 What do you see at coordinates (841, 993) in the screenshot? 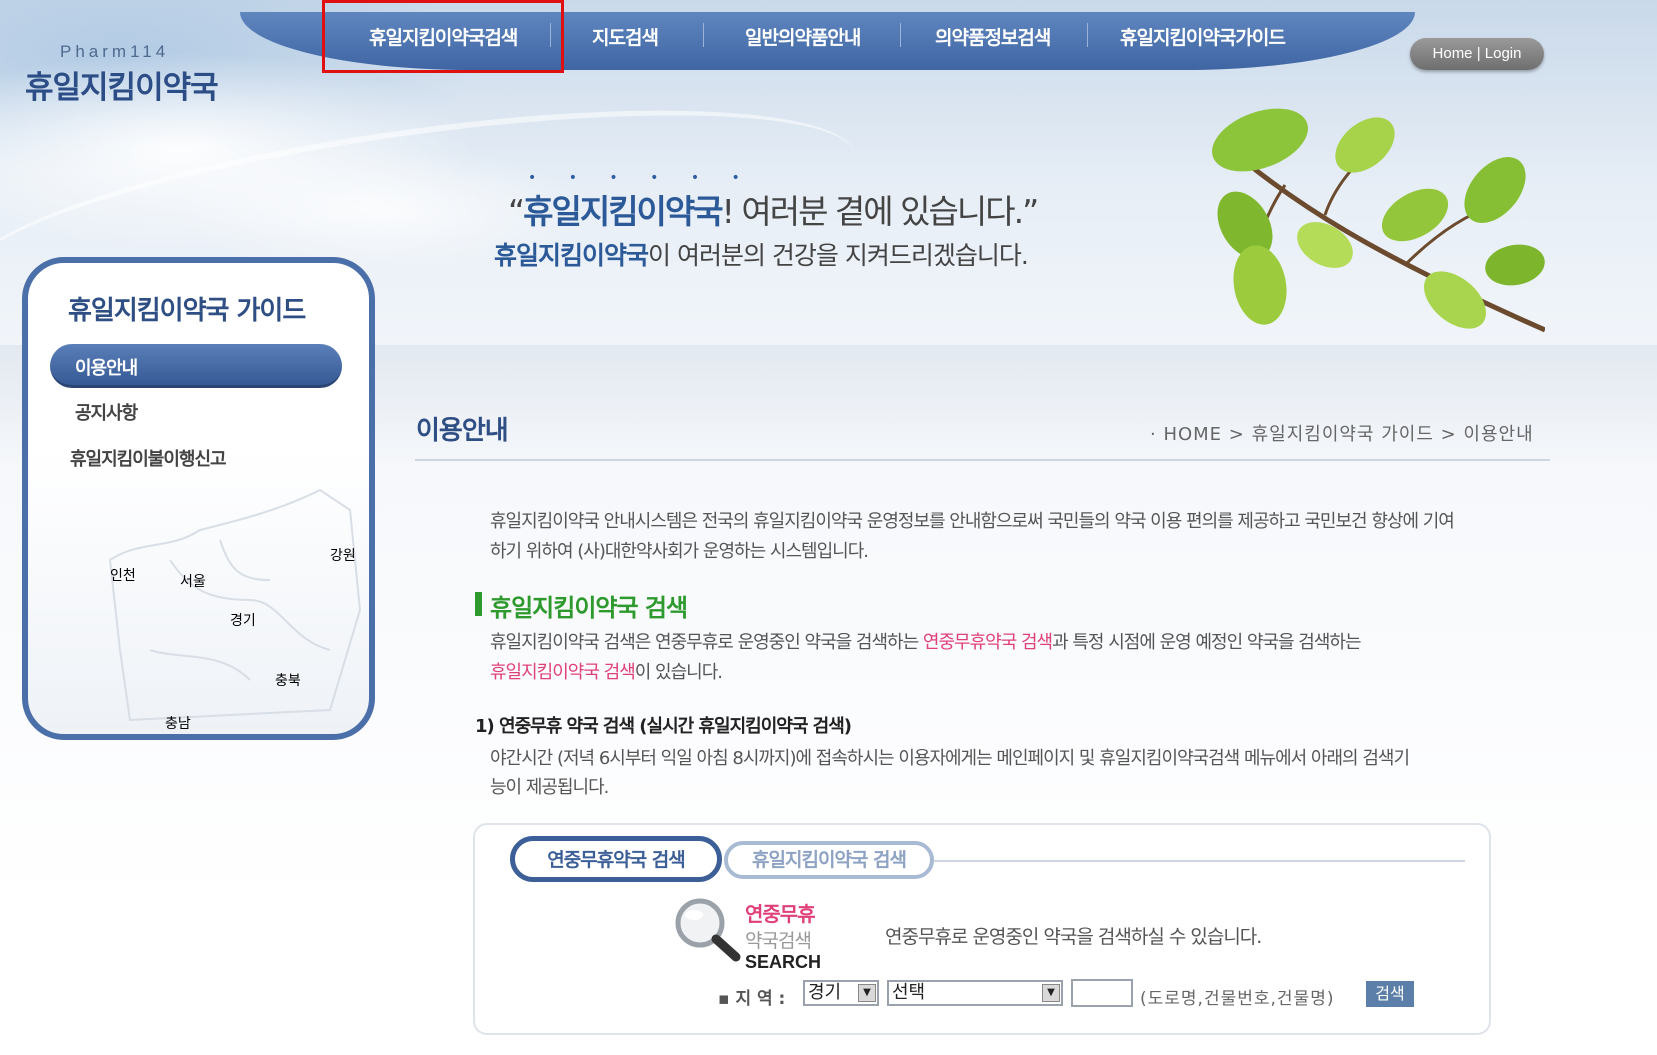
I see `region-select: 경기 ▼` at bounding box center [841, 993].